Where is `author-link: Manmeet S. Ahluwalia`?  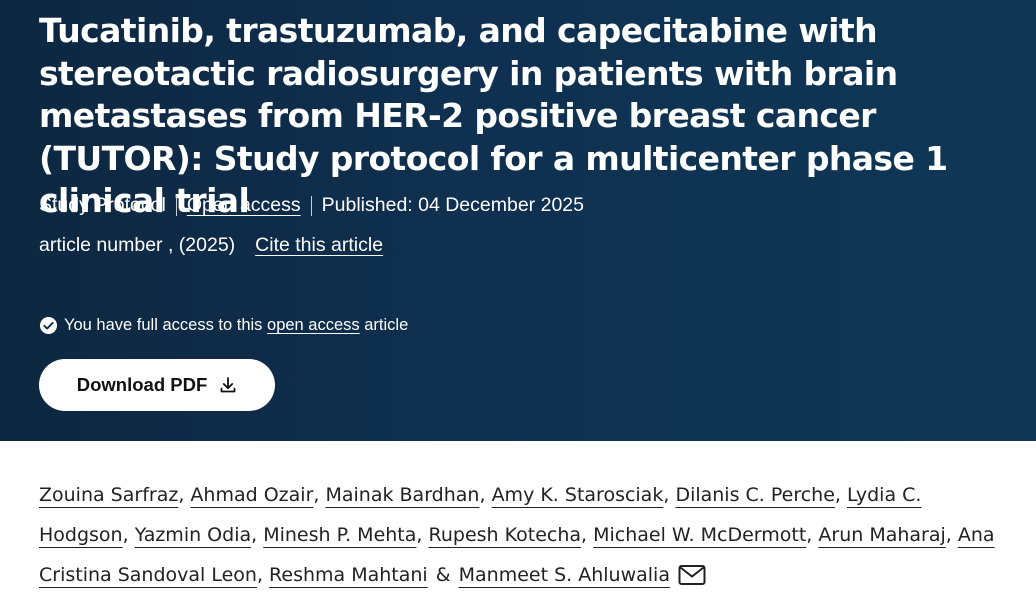 author-link: Manmeet S. Ahluwalia is located at coordinates (564, 575).